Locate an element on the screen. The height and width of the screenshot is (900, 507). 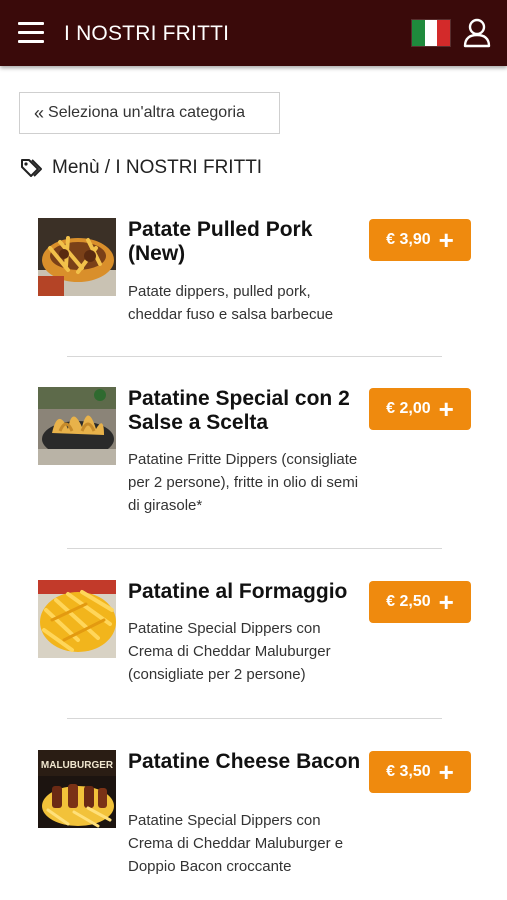
select-another-category-button: « Seleziona un'altra categoria is located at coordinates (149, 113).